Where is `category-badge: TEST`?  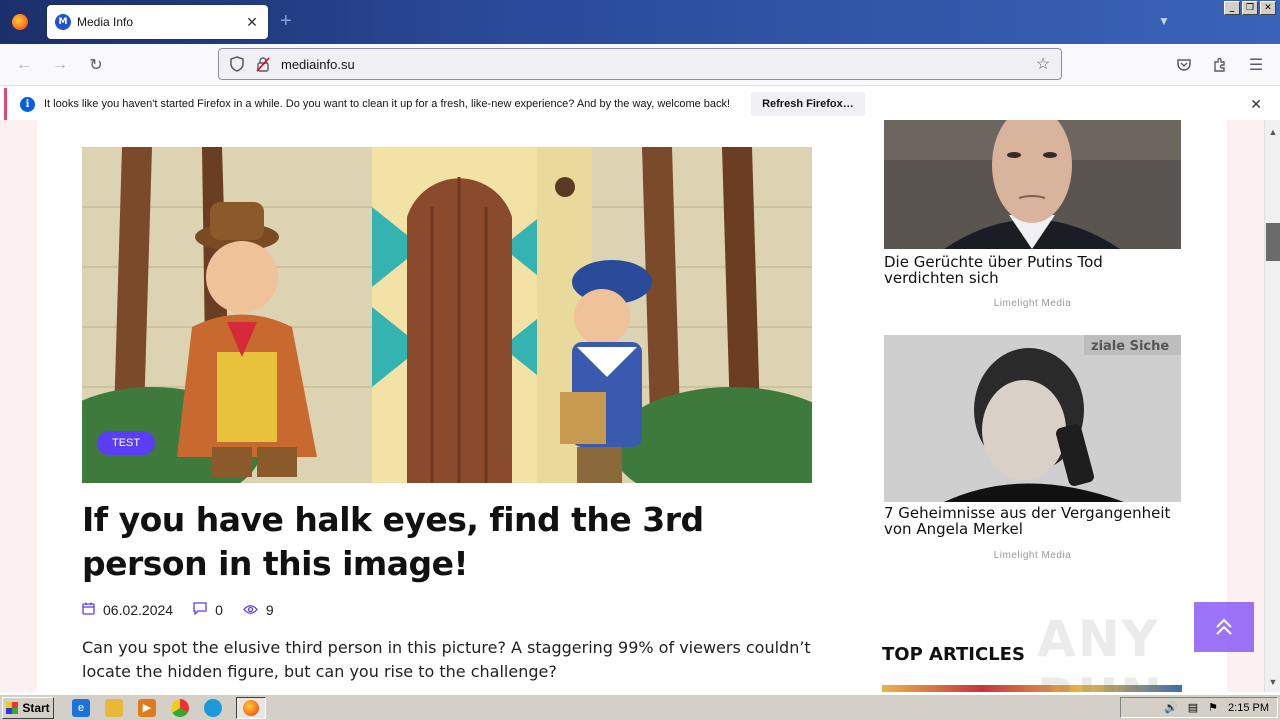 category-badge: TEST is located at coordinates (126, 443).